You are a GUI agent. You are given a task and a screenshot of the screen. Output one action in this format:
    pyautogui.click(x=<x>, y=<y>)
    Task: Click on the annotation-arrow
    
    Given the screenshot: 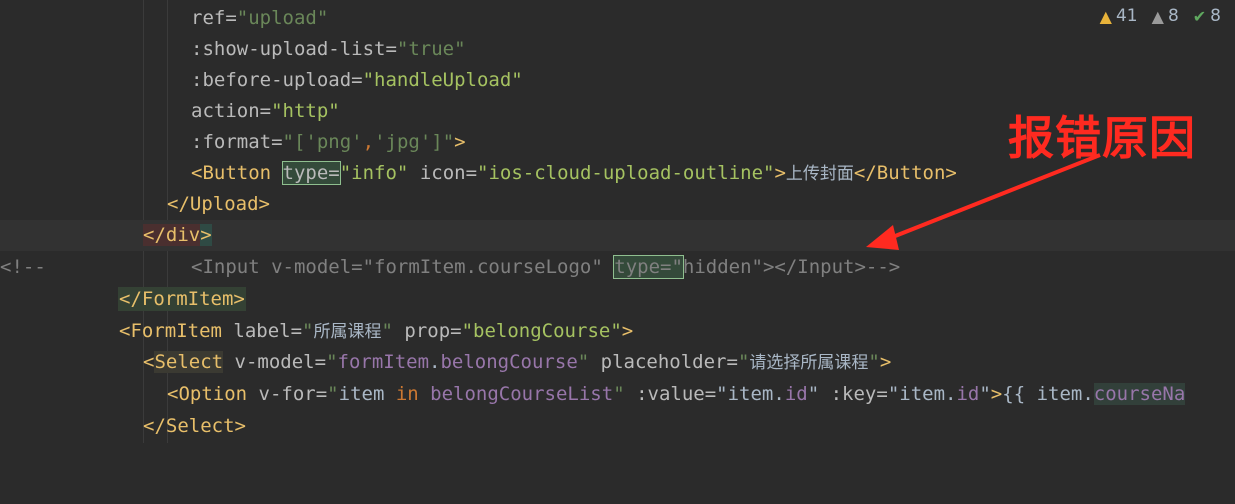 What is the action you would take?
    pyautogui.click(x=983, y=201)
    